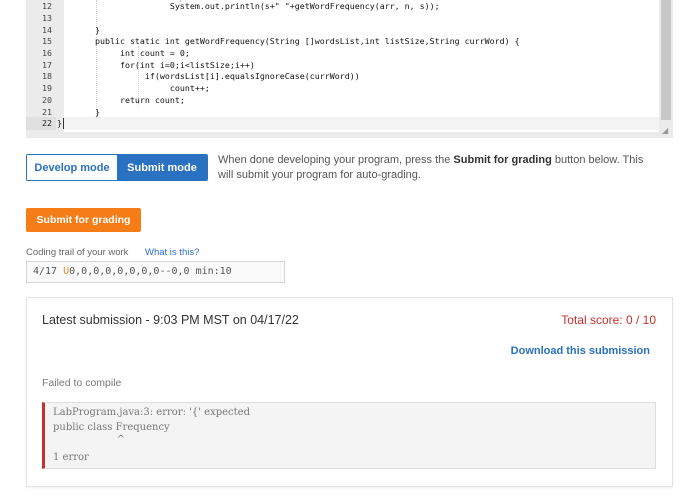 This screenshot has width=700, height=500. I want to click on line-number: 18, so click(47, 76).